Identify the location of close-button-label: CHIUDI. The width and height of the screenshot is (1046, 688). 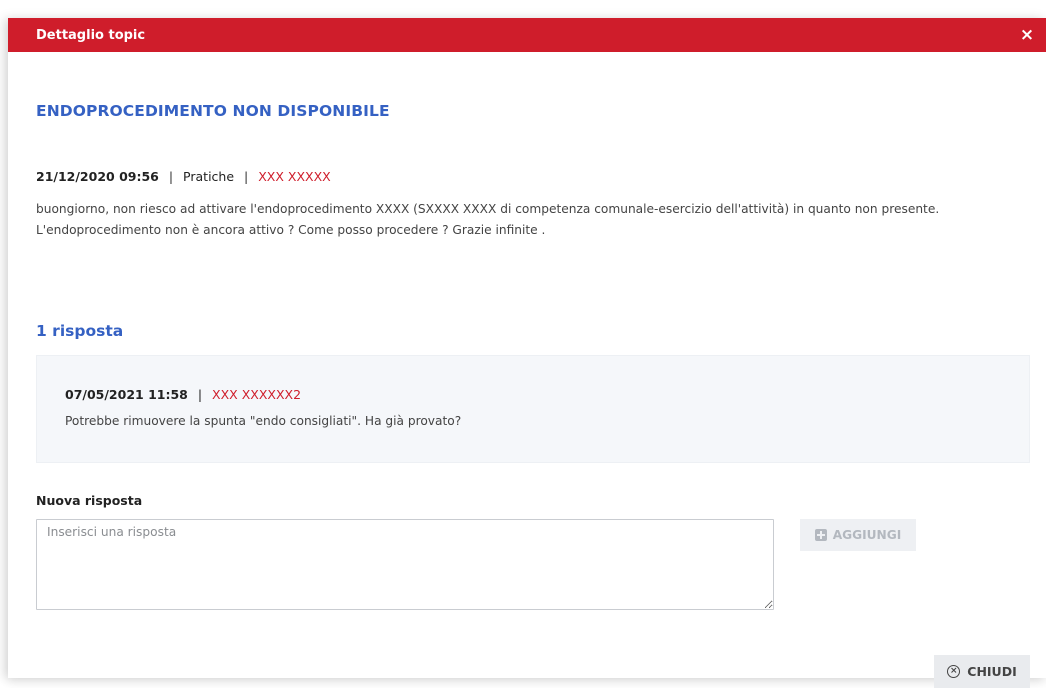
(992, 671).